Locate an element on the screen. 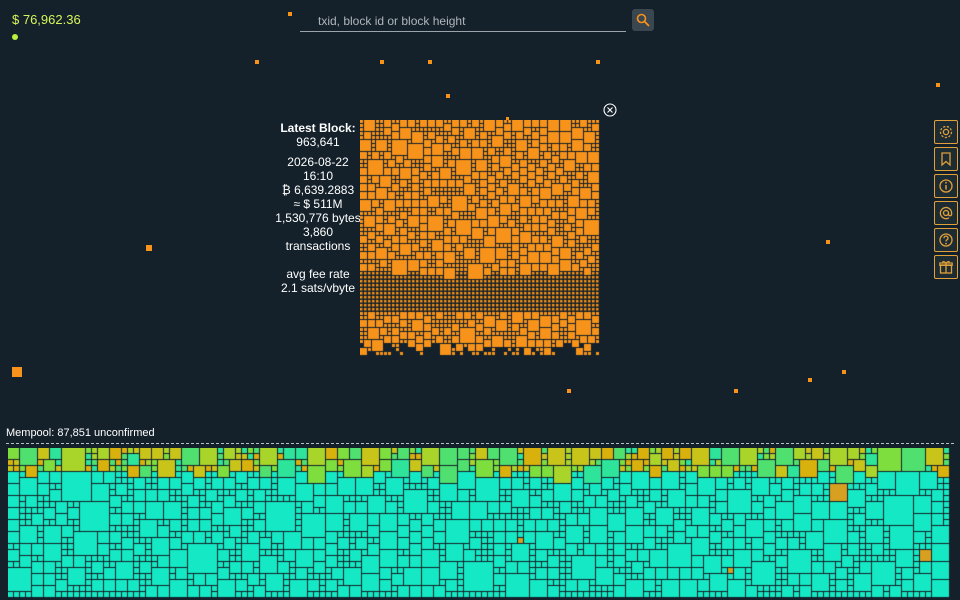 This screenshot has height=600, width=960. at-sign-icon is located at coordinates (946, 213).